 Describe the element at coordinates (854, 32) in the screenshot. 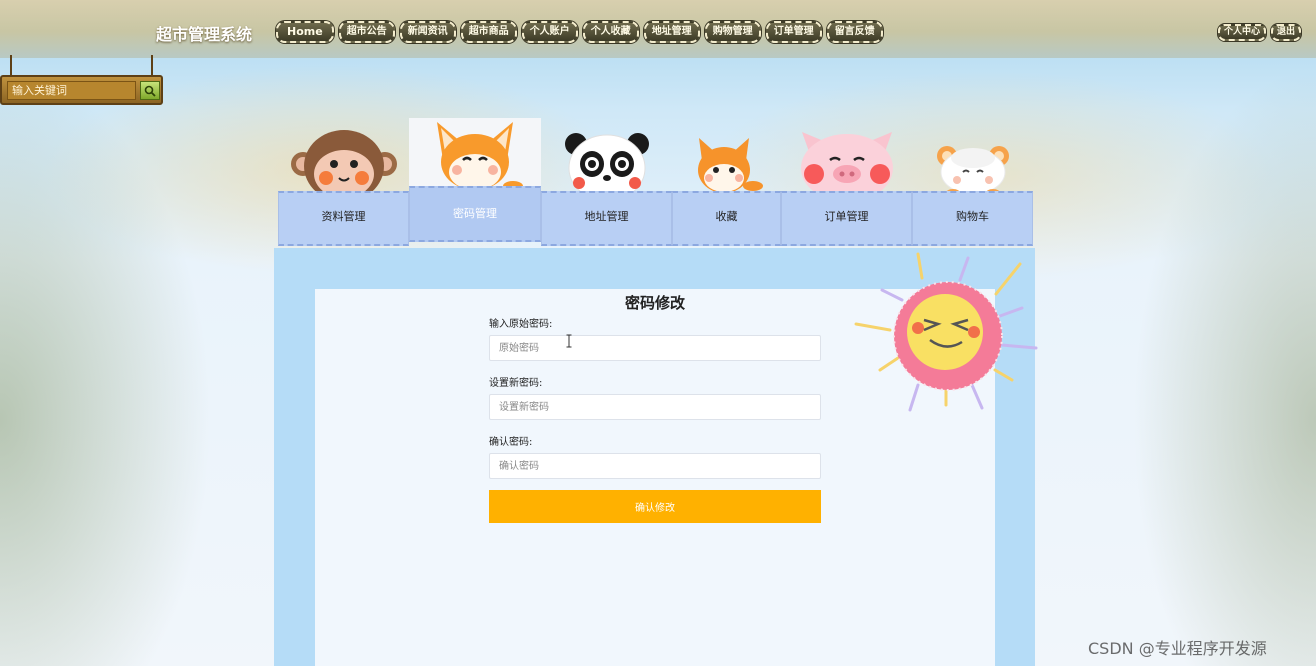

I see `nav-feedback: 留言反馈` at that location.